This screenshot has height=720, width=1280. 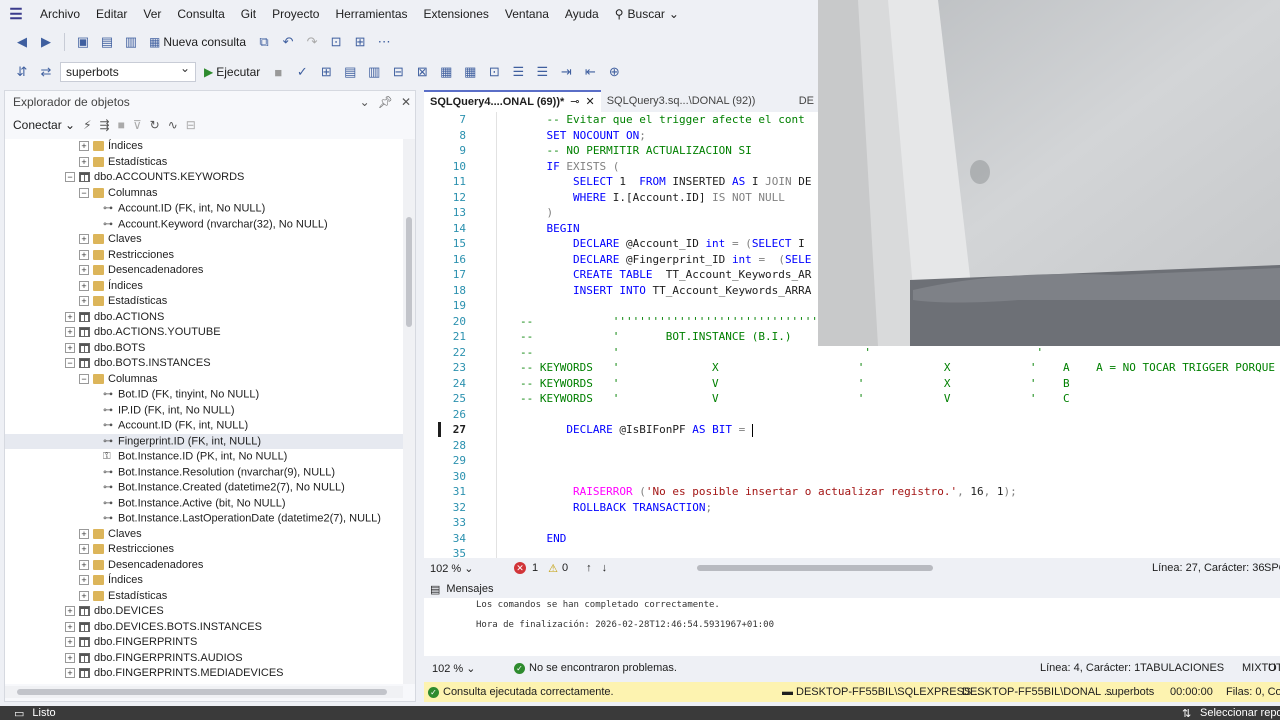 What do you see at coordinates (288, 42) in the screenshot?
I see `undo-icon: ↶` at bounding box center [288, 42].